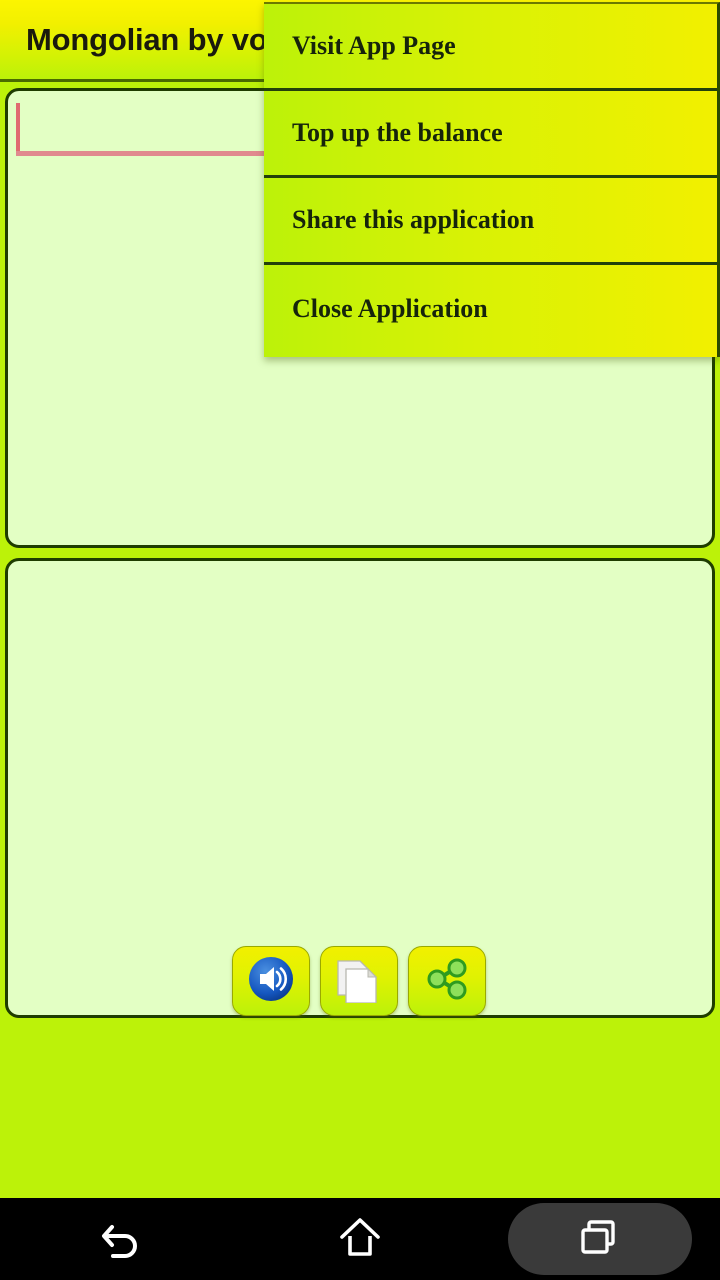 The image size is (720, 1280). I want to click on menu-item-label: Visit App Page, so click(374, 45).